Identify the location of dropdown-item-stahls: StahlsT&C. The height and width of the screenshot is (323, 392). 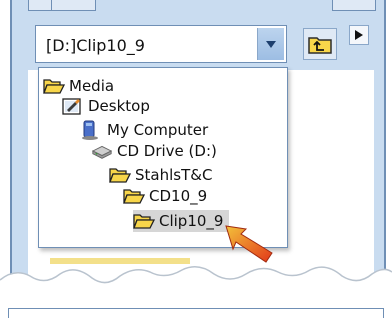
(160, 175).